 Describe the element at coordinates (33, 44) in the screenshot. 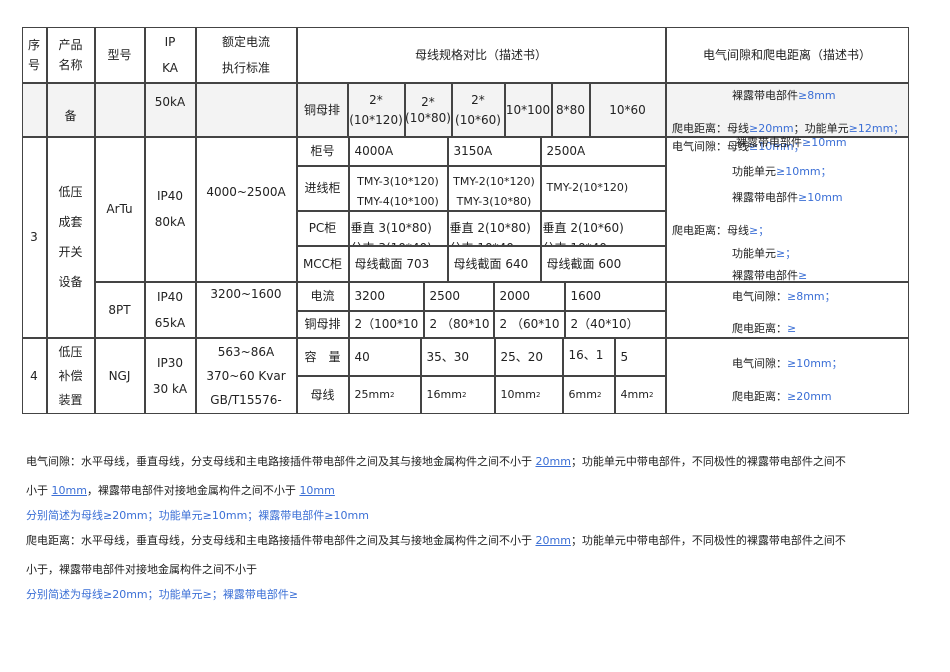

I see `t: 序` at that location.